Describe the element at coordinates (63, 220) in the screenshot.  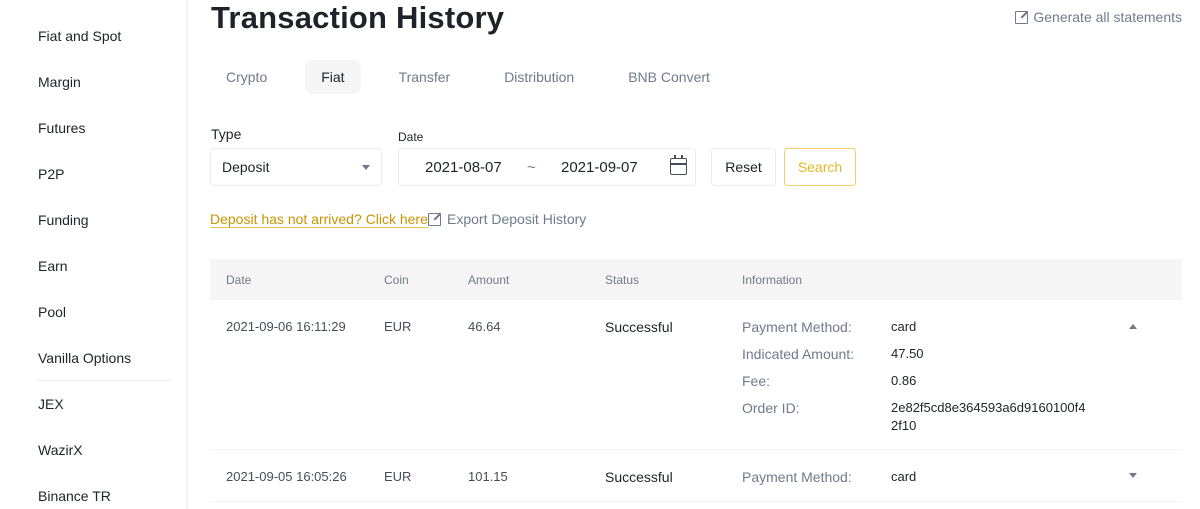
I see `sidebar-item-funding: Funding` at that location.